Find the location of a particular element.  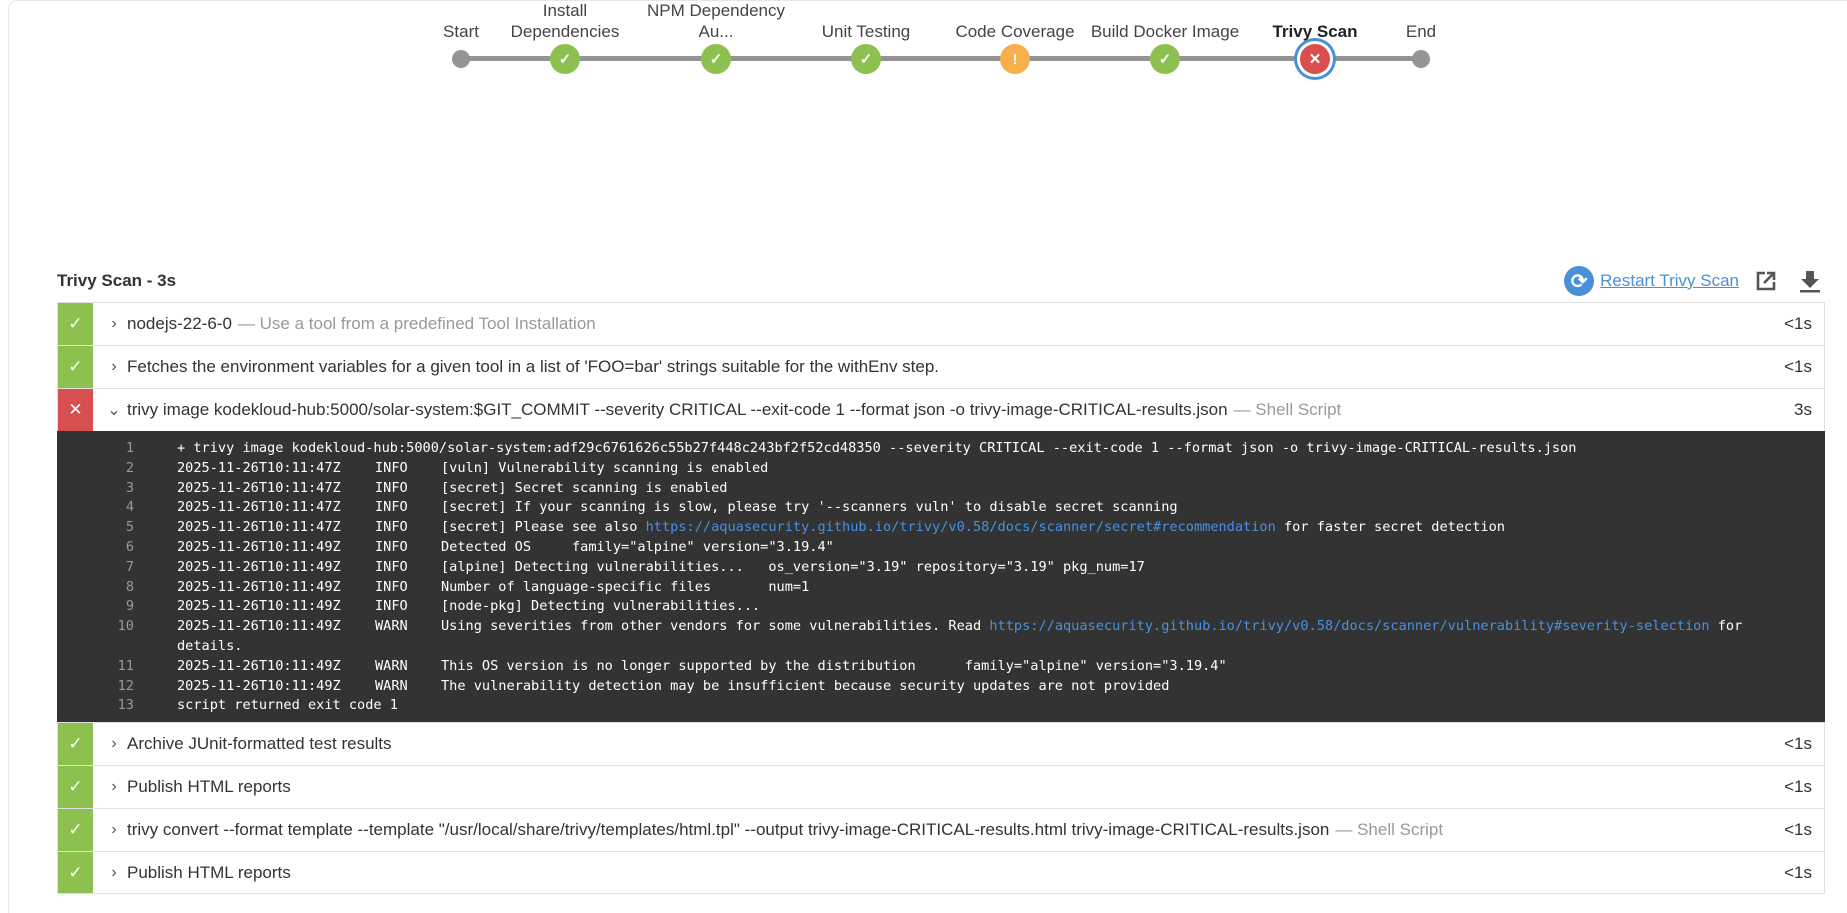

line-number: 13 is located at coordinates (96, 706).